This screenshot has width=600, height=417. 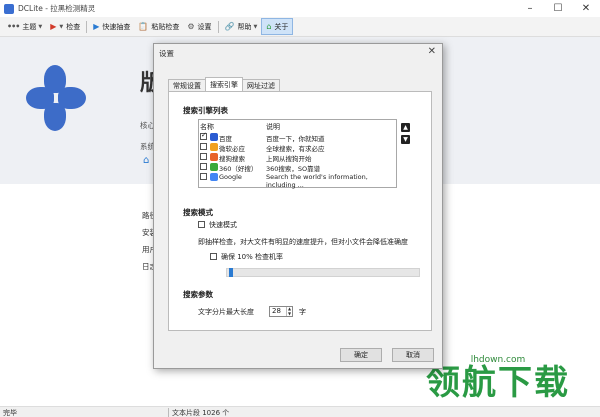 I want to click on gear-icon: ⚙, so click(x=191, y=26).